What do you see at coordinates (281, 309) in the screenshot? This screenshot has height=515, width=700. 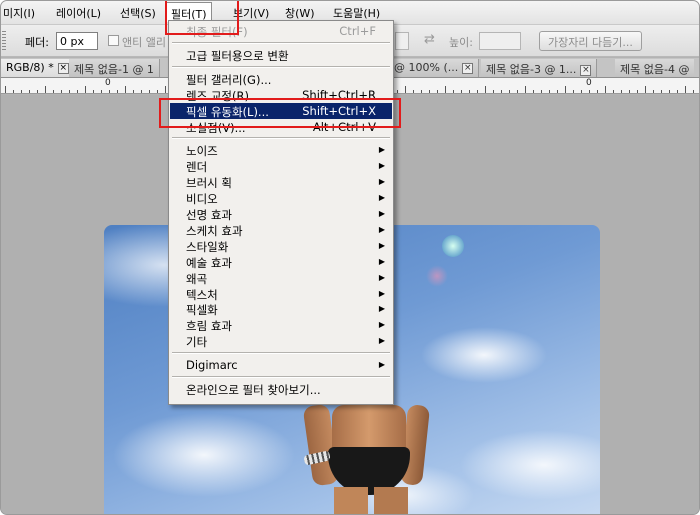 I see `filter-menu-item: 픽셀화 ▶` at bounding box center [281, 309].